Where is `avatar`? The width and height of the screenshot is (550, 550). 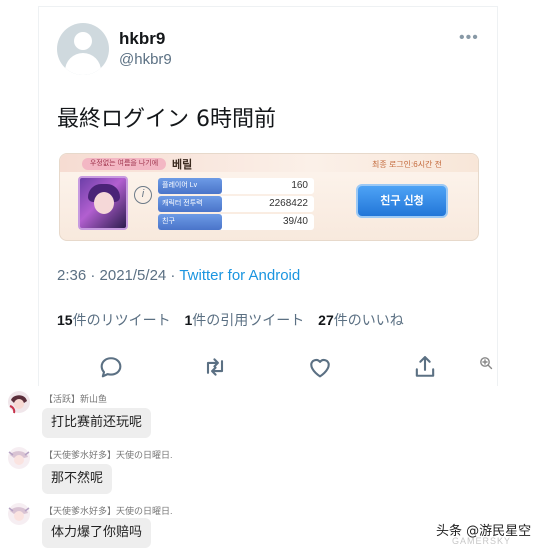 avatar is located at coordinates (83, 49).